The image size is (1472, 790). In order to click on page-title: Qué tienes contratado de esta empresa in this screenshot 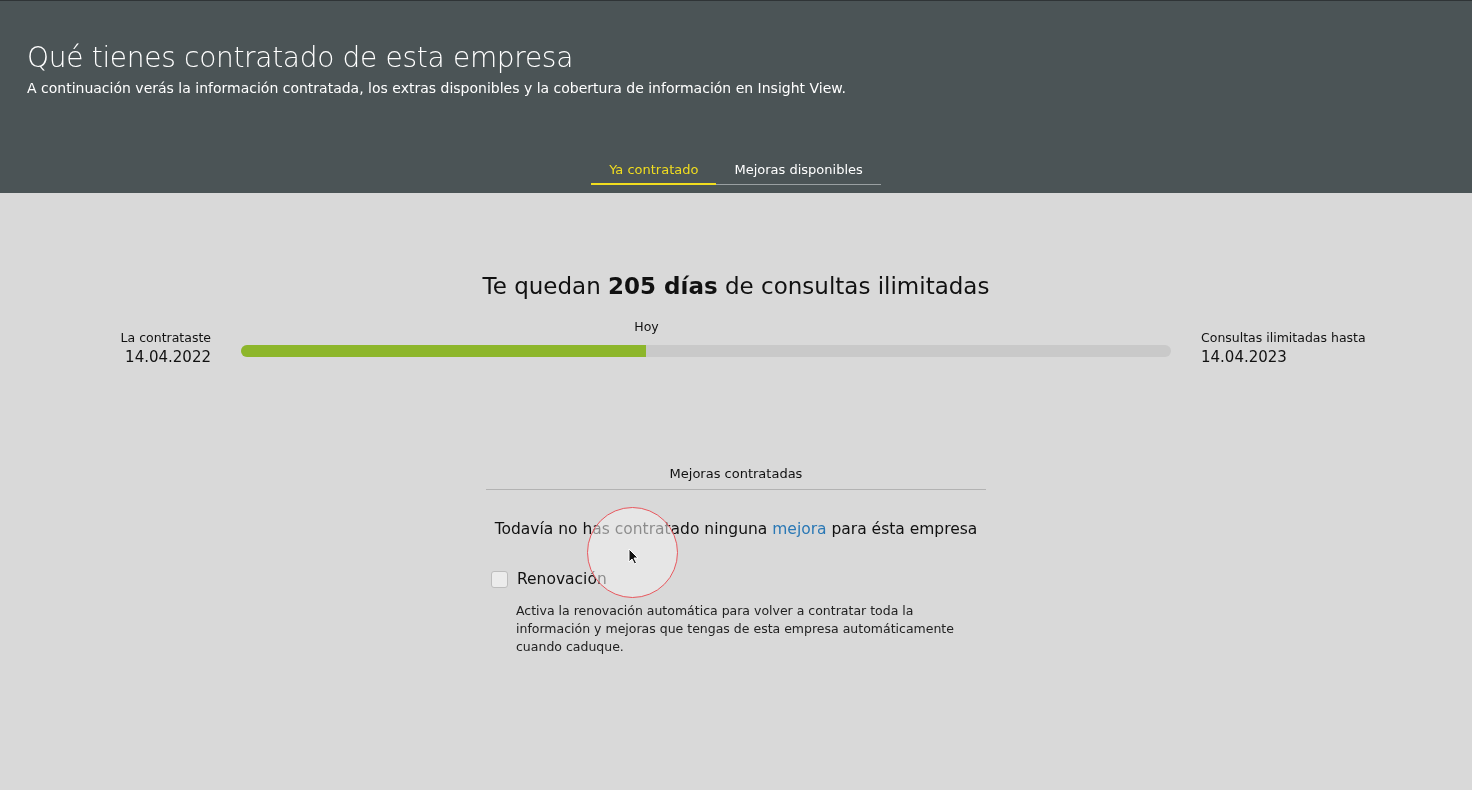, I will do `click(301, 57)`.